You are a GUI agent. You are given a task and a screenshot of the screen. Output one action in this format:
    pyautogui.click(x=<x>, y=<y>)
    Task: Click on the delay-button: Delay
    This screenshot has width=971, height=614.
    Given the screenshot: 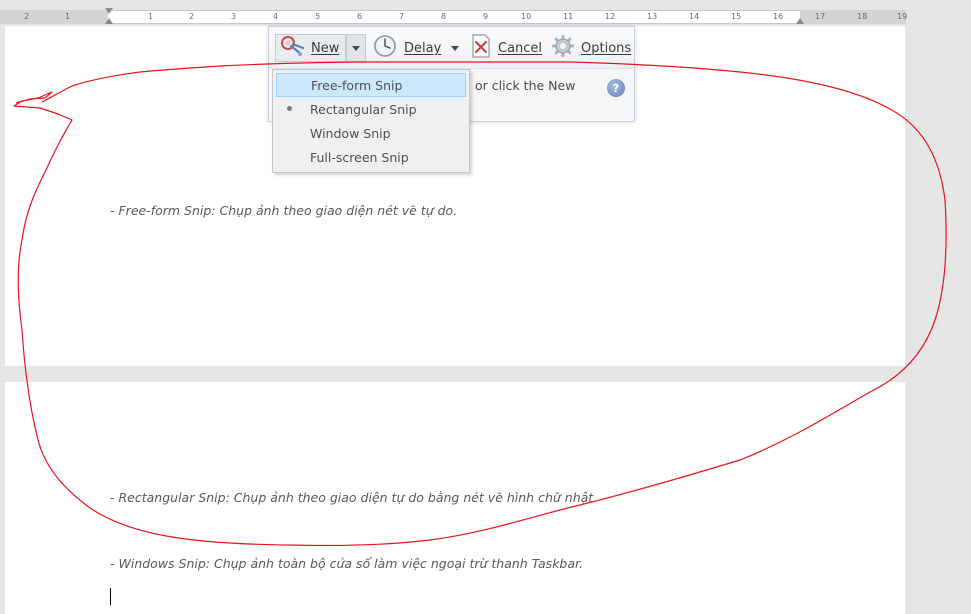 What is the action you would take?
    pyautogui.click(x=406, y=48)
    